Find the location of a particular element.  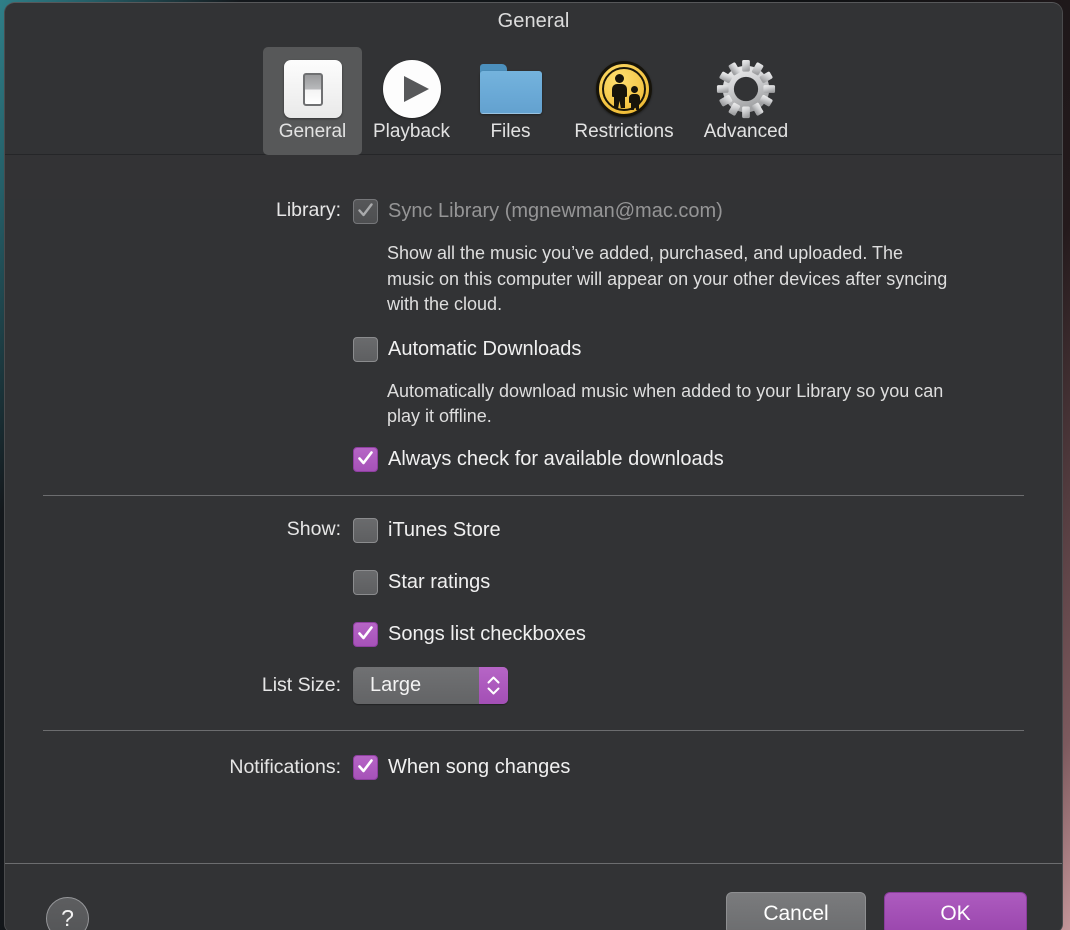

when-song-changes-row: When song changes is located at coordinates (707, 767).